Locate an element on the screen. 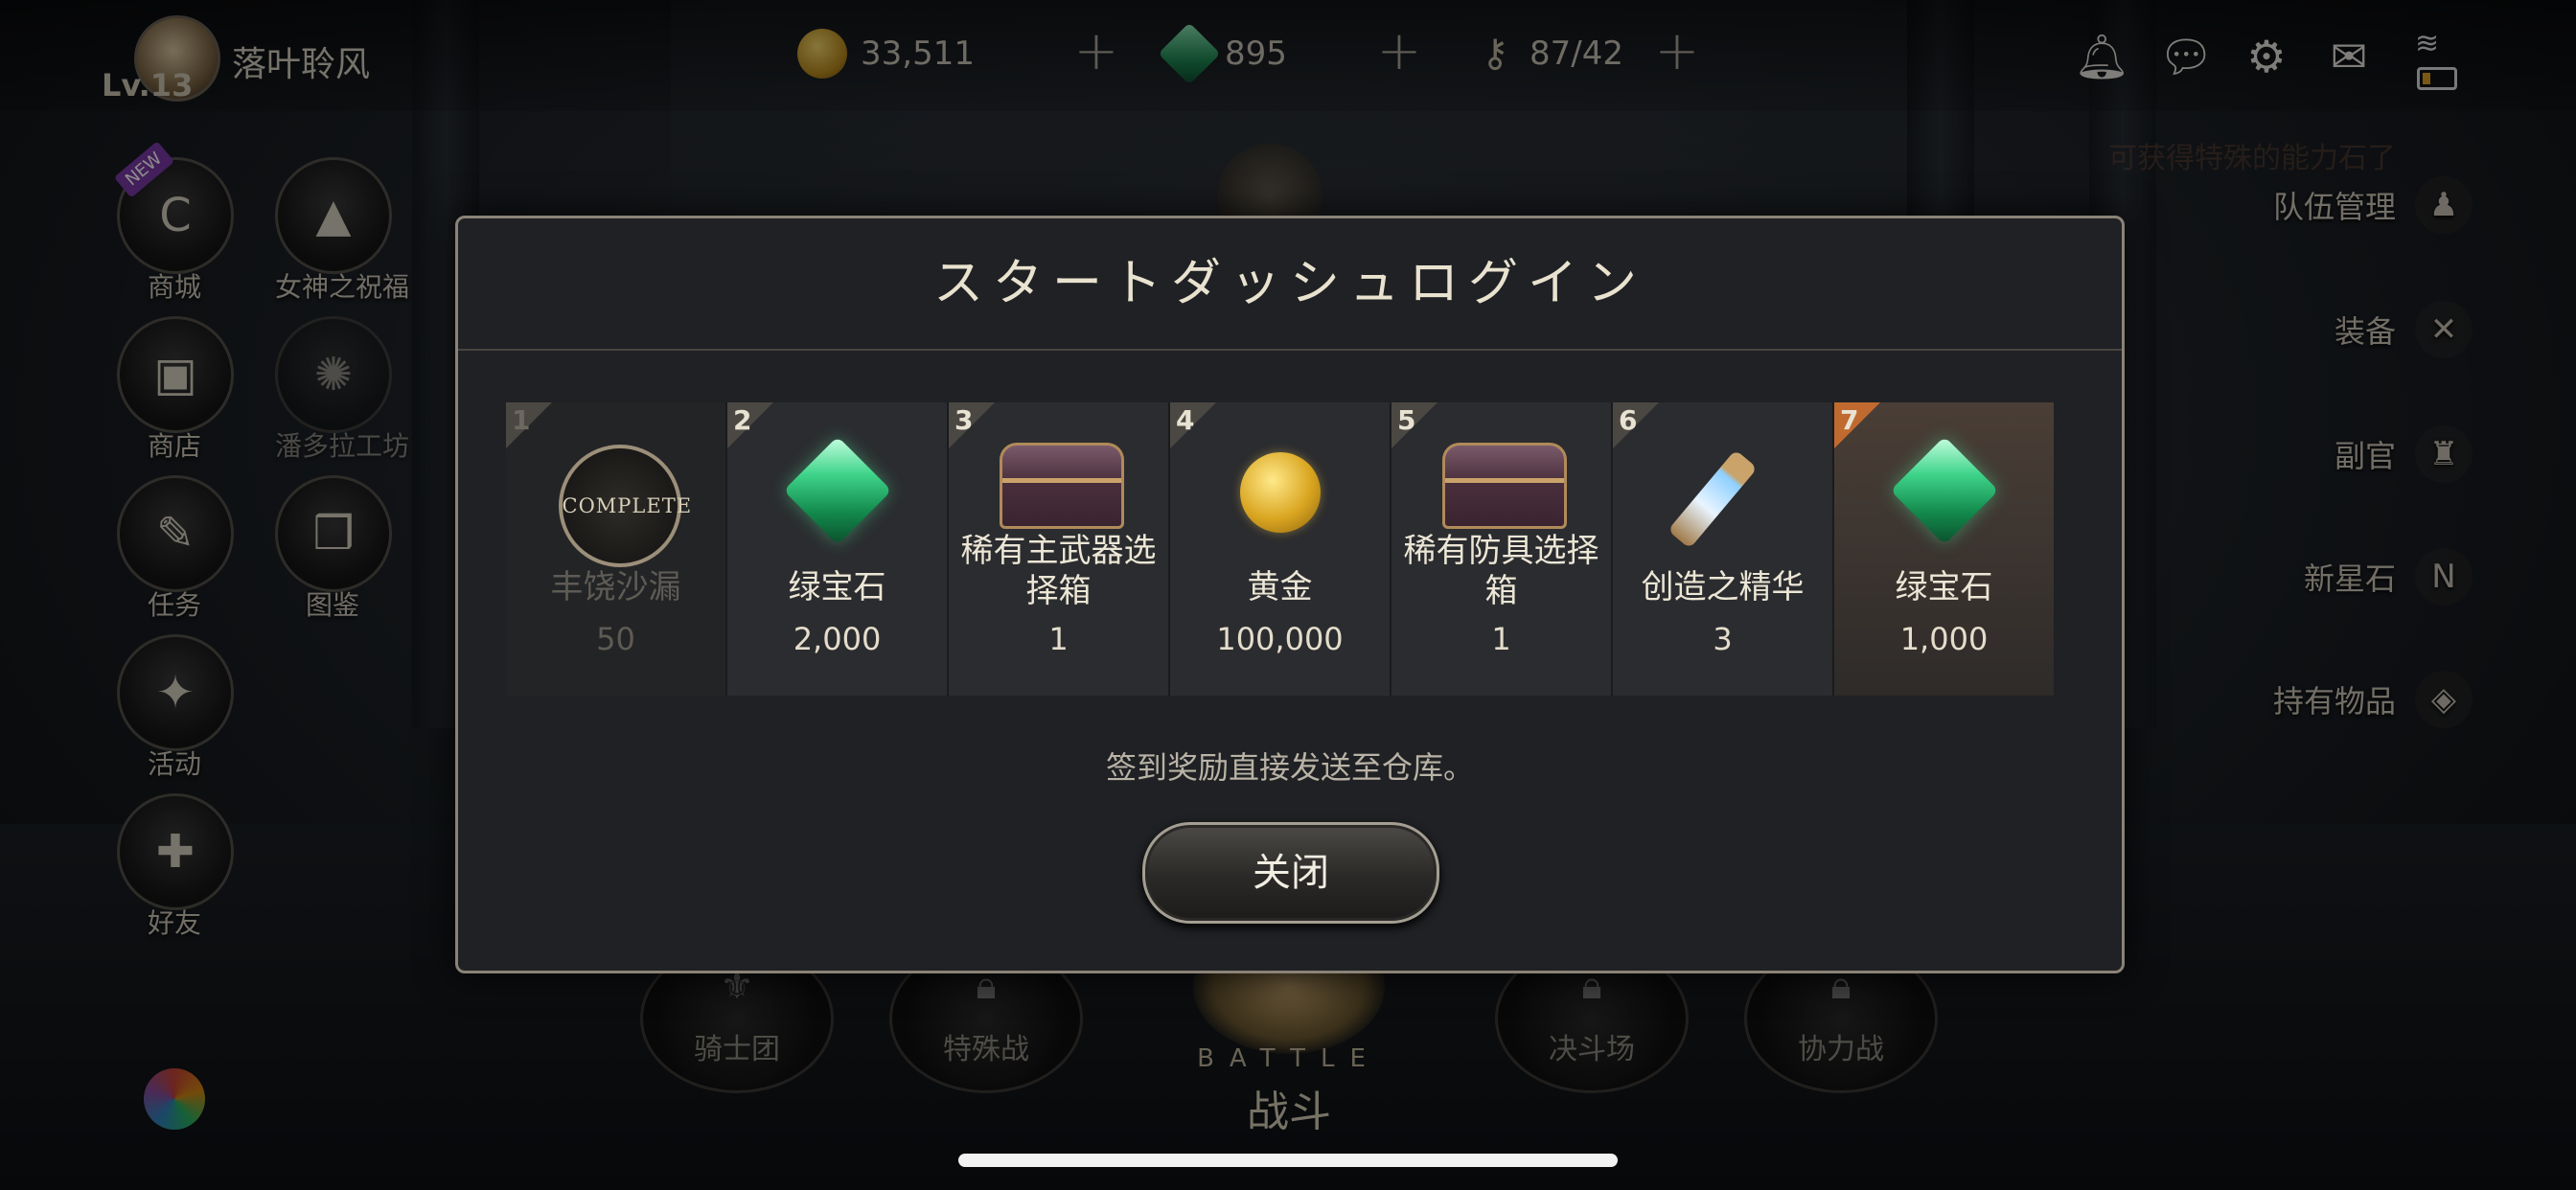 The width and height of the screenshot is (2576, 1190). weapon-chest-icon is located at coordinates (1061, 486).